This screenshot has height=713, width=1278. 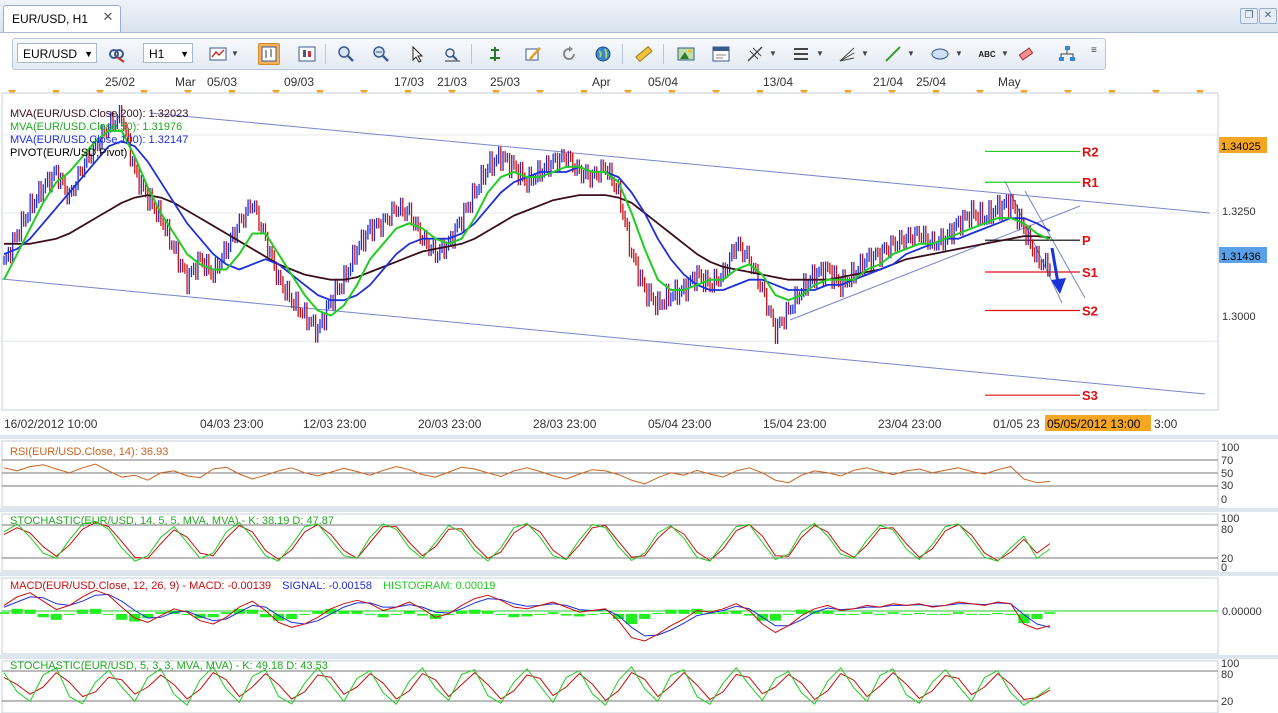 What do you see at coordinates (1094, 50) in the screenshot?
I see `toolbar-overflow-icon: ≡` at bounding box center [1094, 50].